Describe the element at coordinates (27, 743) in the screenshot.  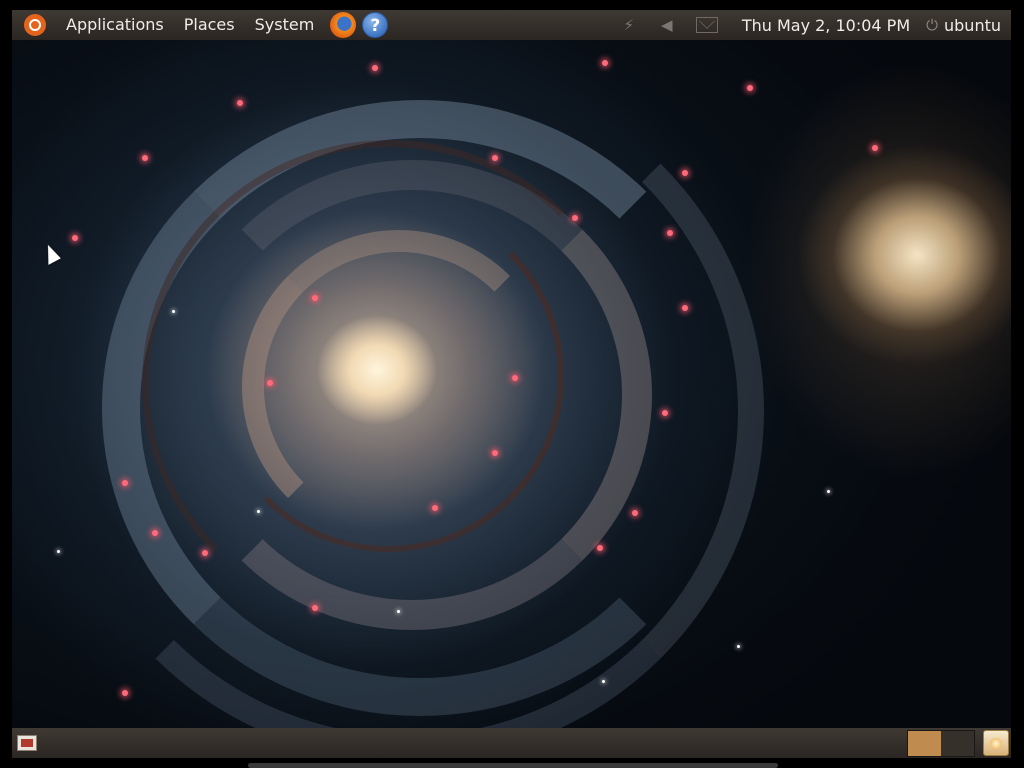
I see `show-desktop-icon` at that location.